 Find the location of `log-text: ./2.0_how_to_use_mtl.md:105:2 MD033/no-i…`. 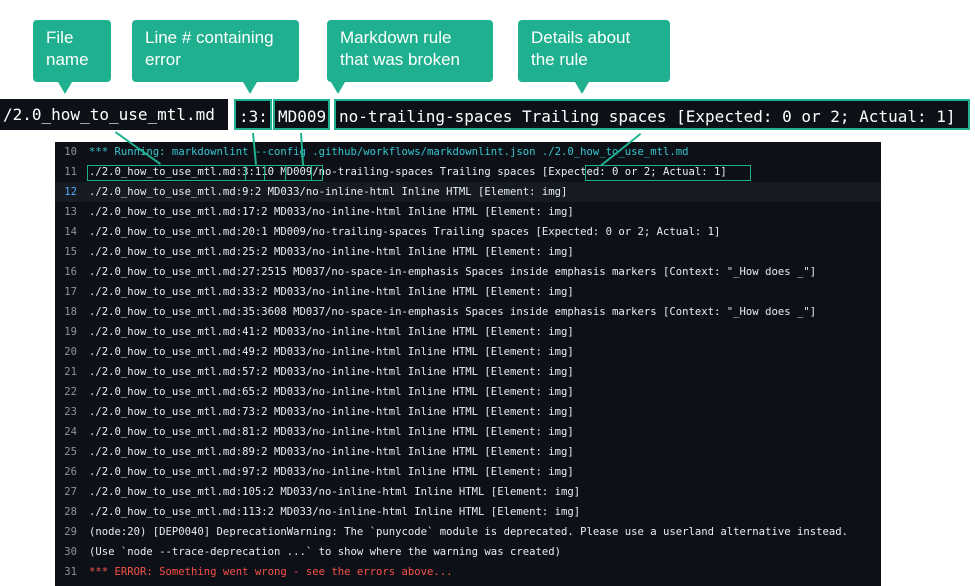

log-text: ./2.0_how_to_use_mtl.md:105:2 MD033/no-i… is located at coordinates (335, 492).